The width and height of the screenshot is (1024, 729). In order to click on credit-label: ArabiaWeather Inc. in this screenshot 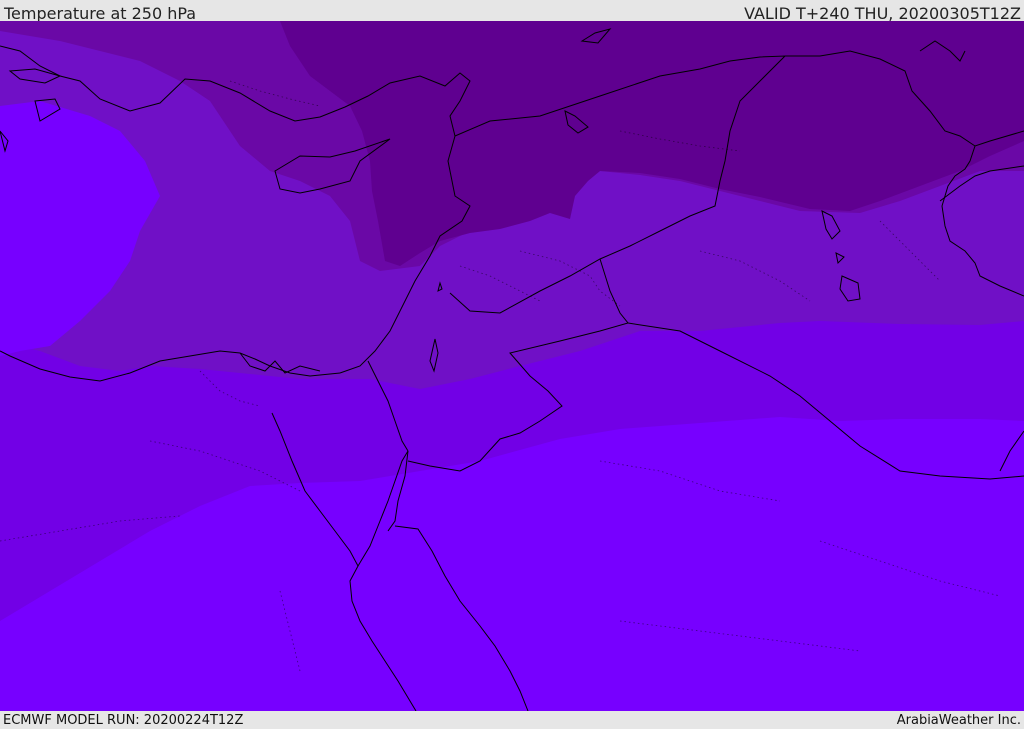, I will do `click(958, 720)`.